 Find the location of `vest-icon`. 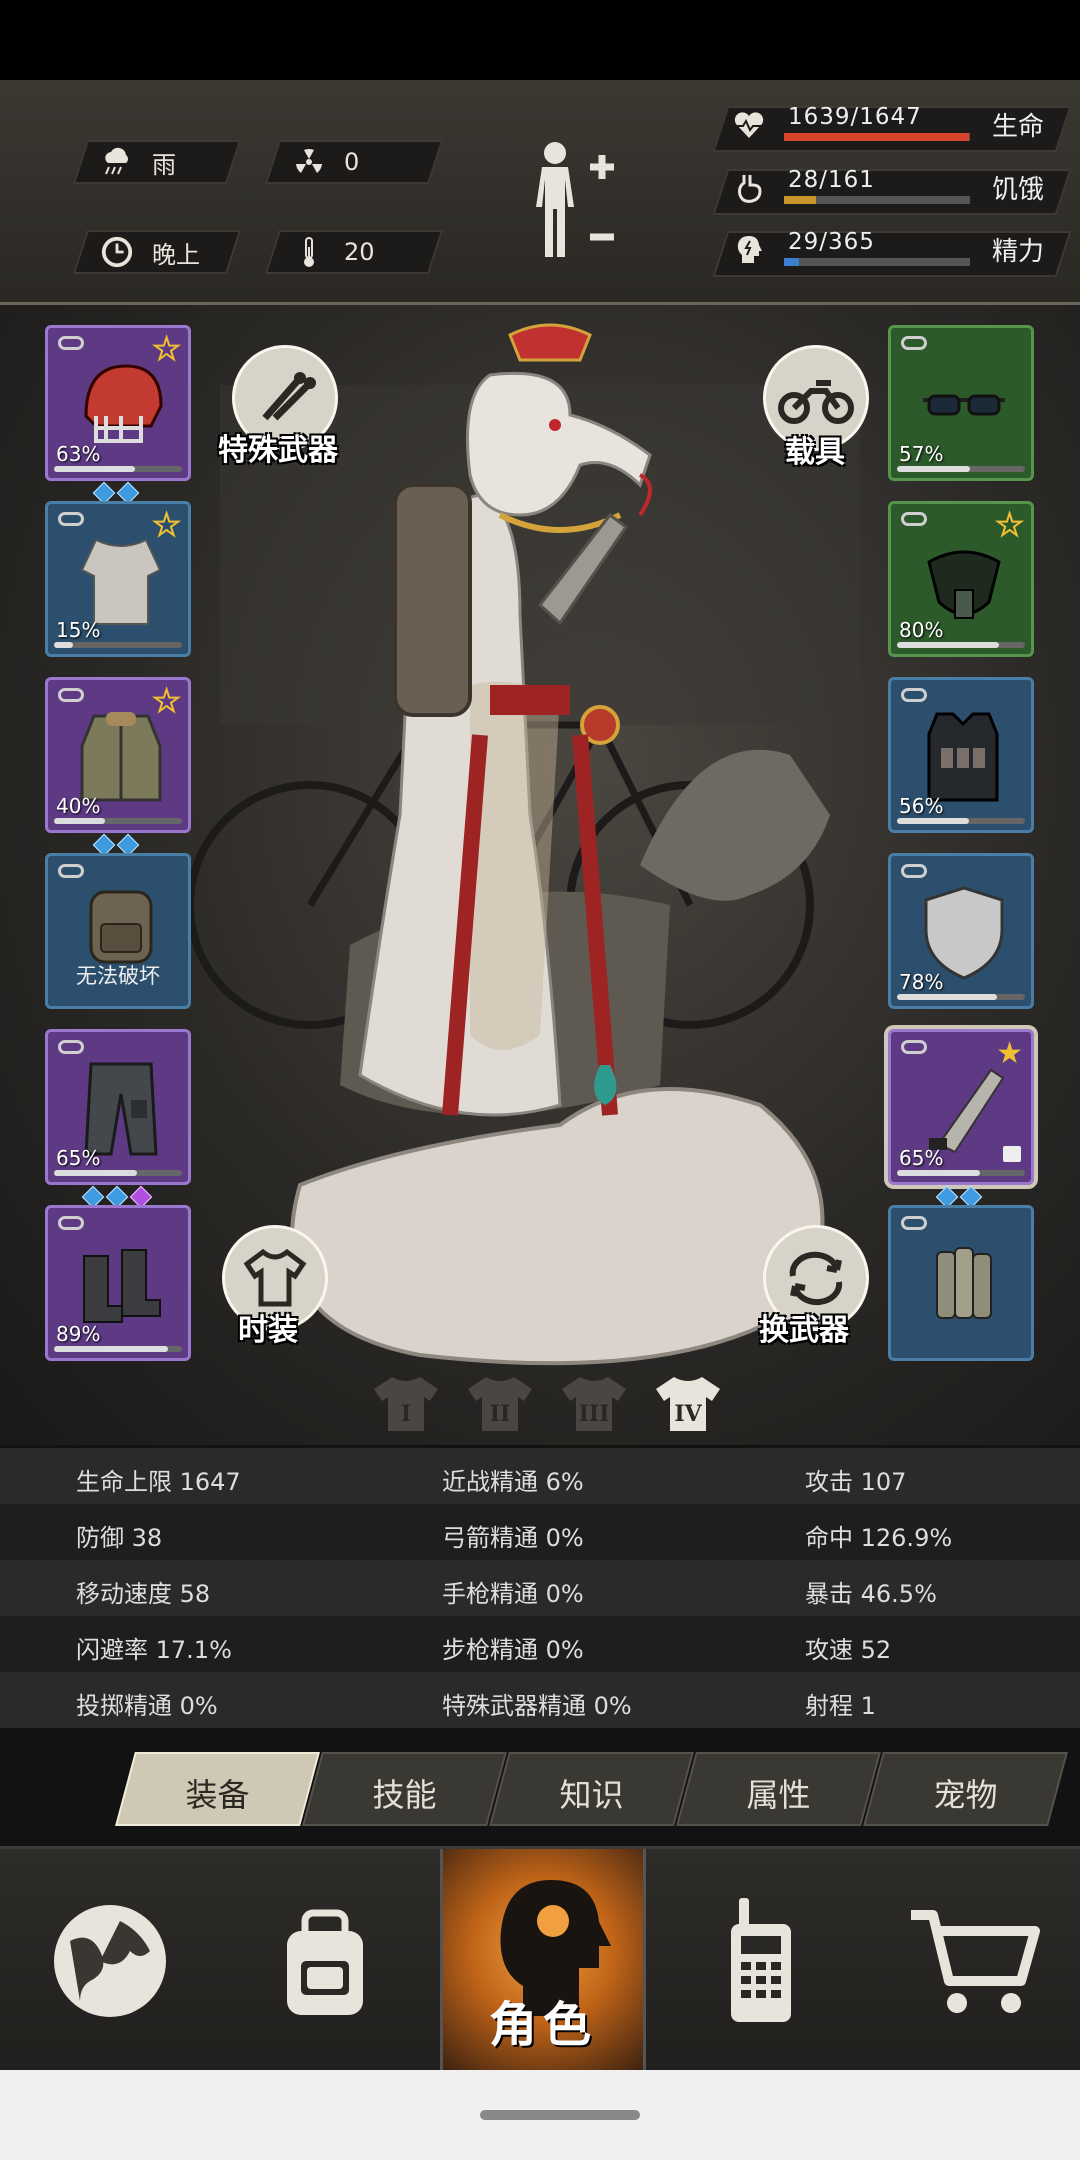

vest-icon is located at coordinates (964, 756).